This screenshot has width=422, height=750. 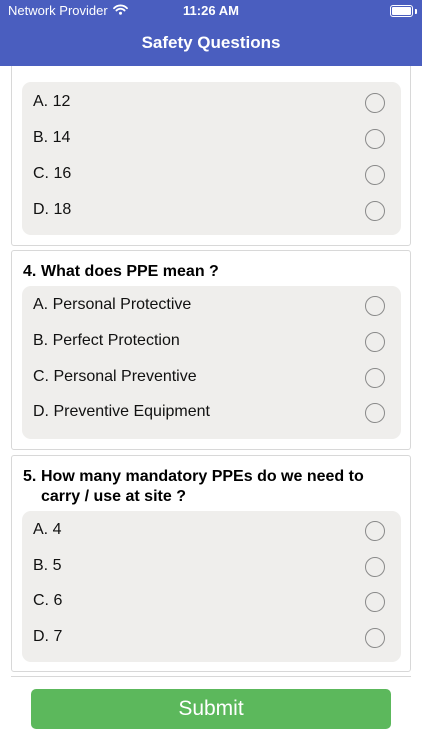 I want to click on option-row: C. 16, so click(x=211, y=175).